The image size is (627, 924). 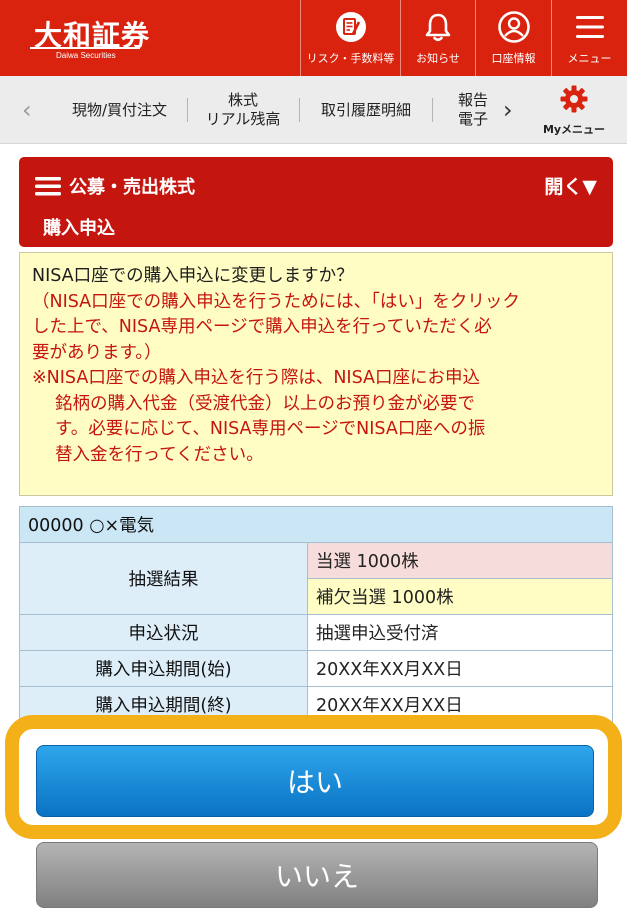 What do you see at coordinates (350, 58) in the screenshot?
I see `risk-fees-label: リスク・手数料等` at bounding box center [350, 58].